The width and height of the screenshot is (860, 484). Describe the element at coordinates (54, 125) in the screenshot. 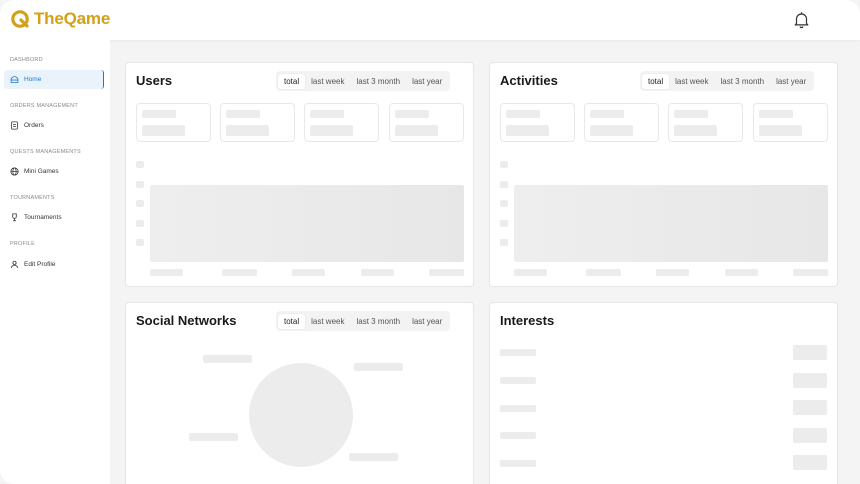

I see `sidebar-item-orders: Orders` at that location.